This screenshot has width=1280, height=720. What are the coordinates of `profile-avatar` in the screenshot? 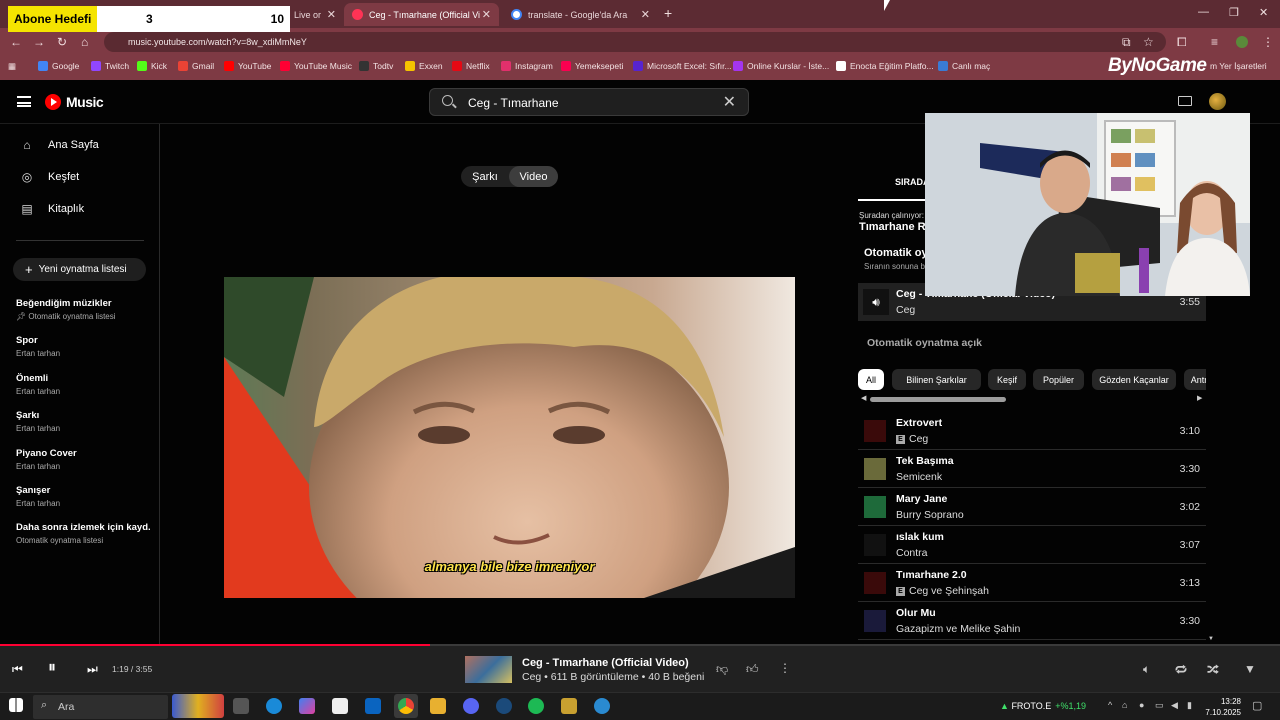 It's located at (1242, 42).